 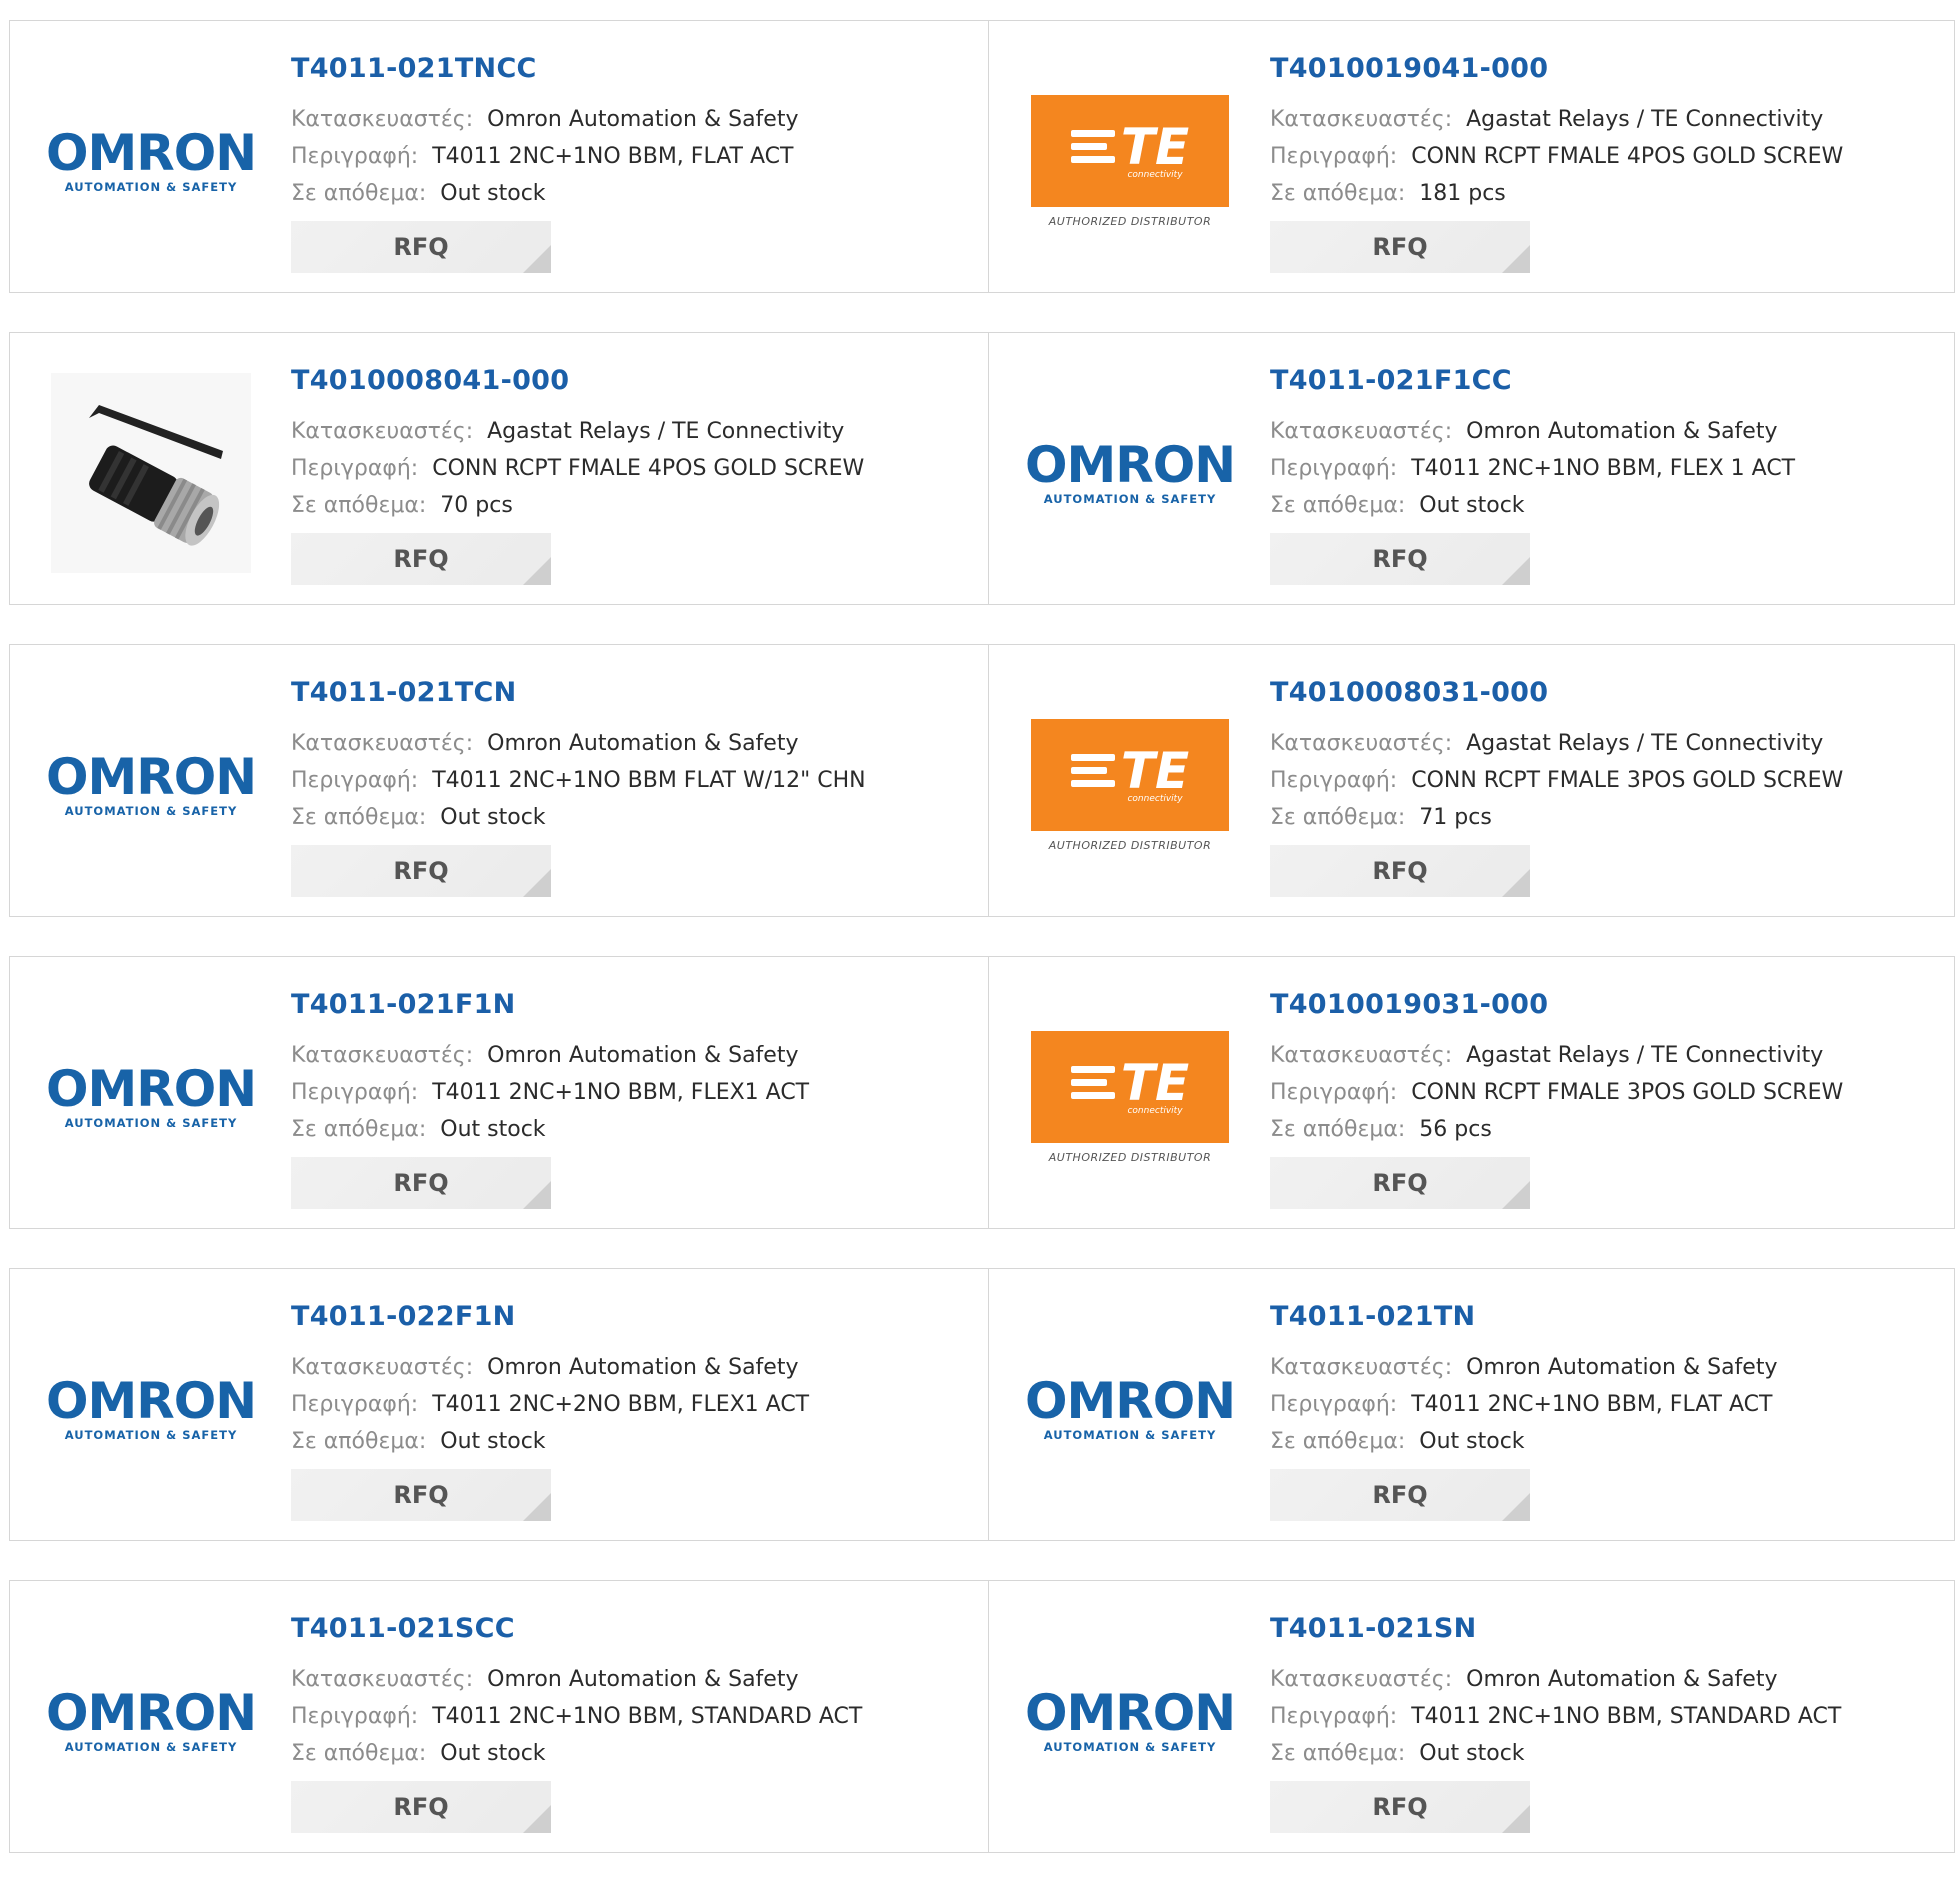 I want to click on part-number-link: T4010019031-000, so click(x=1556, y=1005).